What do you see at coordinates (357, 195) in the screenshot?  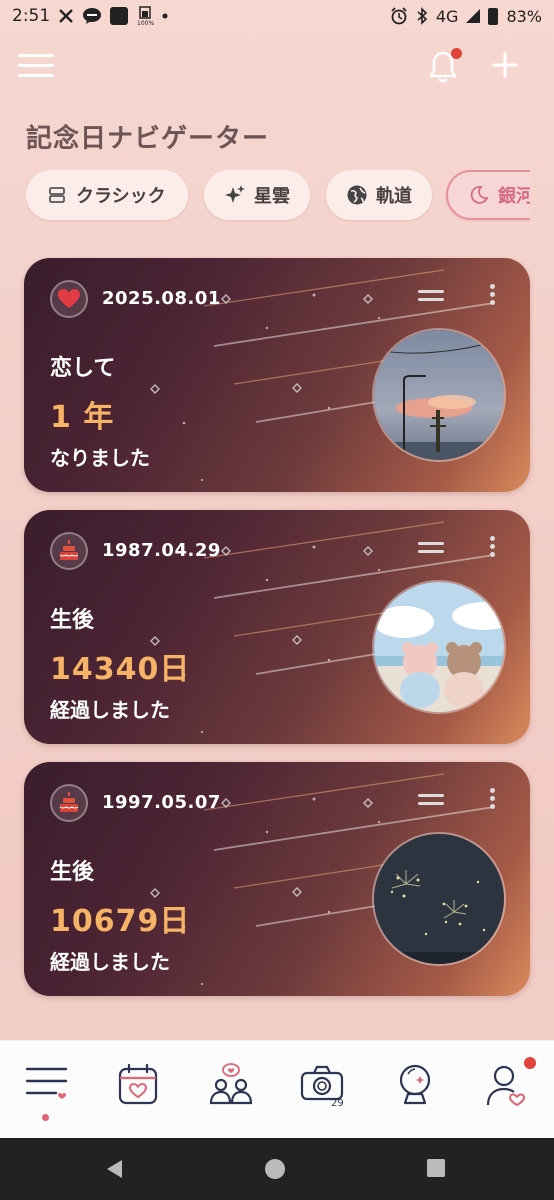 I see `globe-icon` at bounding box center [357, 195].